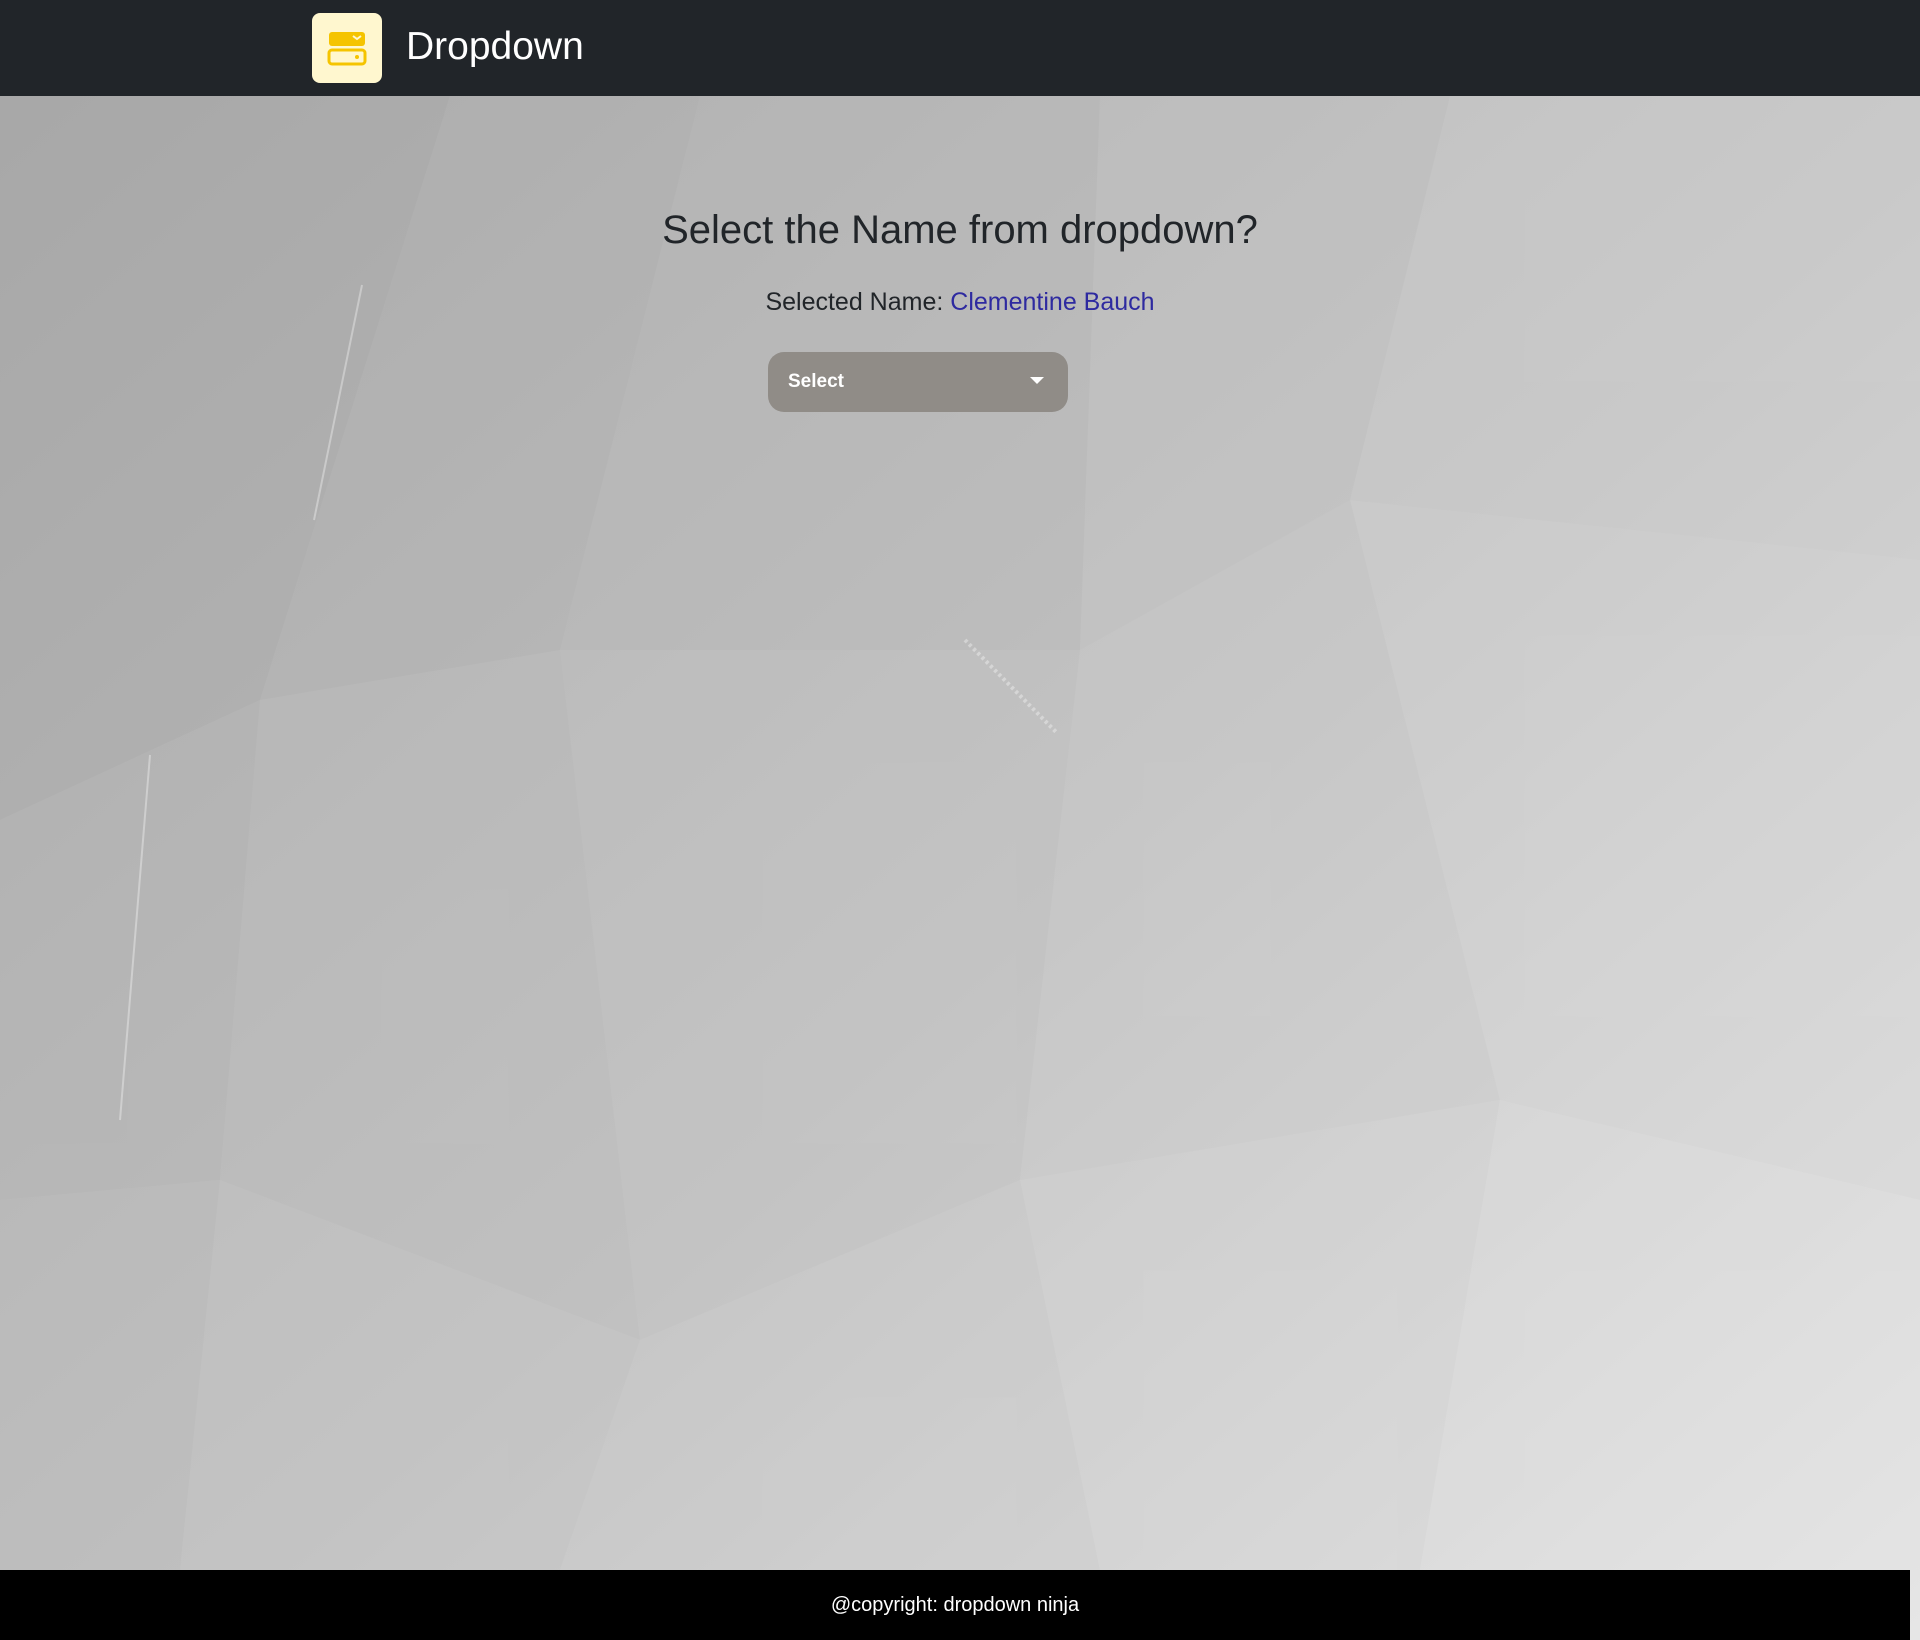 Image resolution: width=1920 pixels, height=1640 pixels. What do you see at coordinates (854, 302) in the screenshot?
I see `selected-name-label: Selected Name:` at bounding box center [854, 302].